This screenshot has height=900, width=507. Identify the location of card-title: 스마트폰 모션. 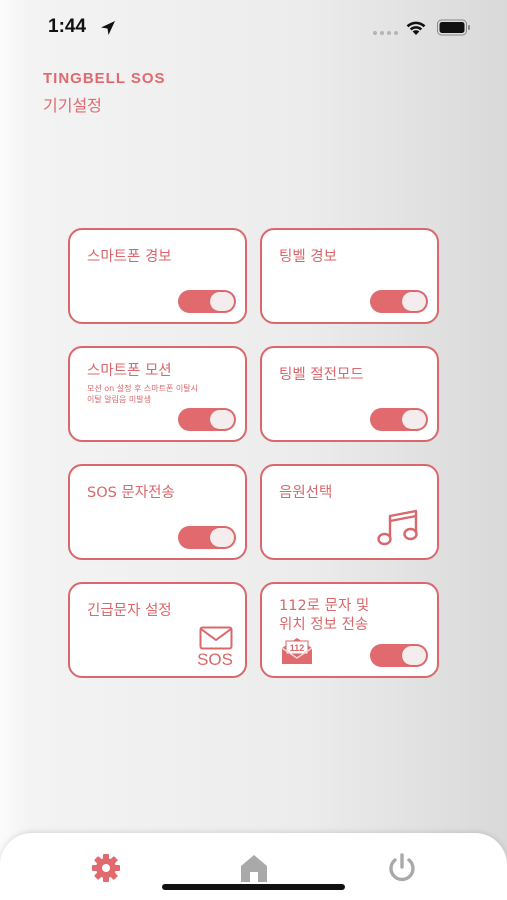
(129, 371).